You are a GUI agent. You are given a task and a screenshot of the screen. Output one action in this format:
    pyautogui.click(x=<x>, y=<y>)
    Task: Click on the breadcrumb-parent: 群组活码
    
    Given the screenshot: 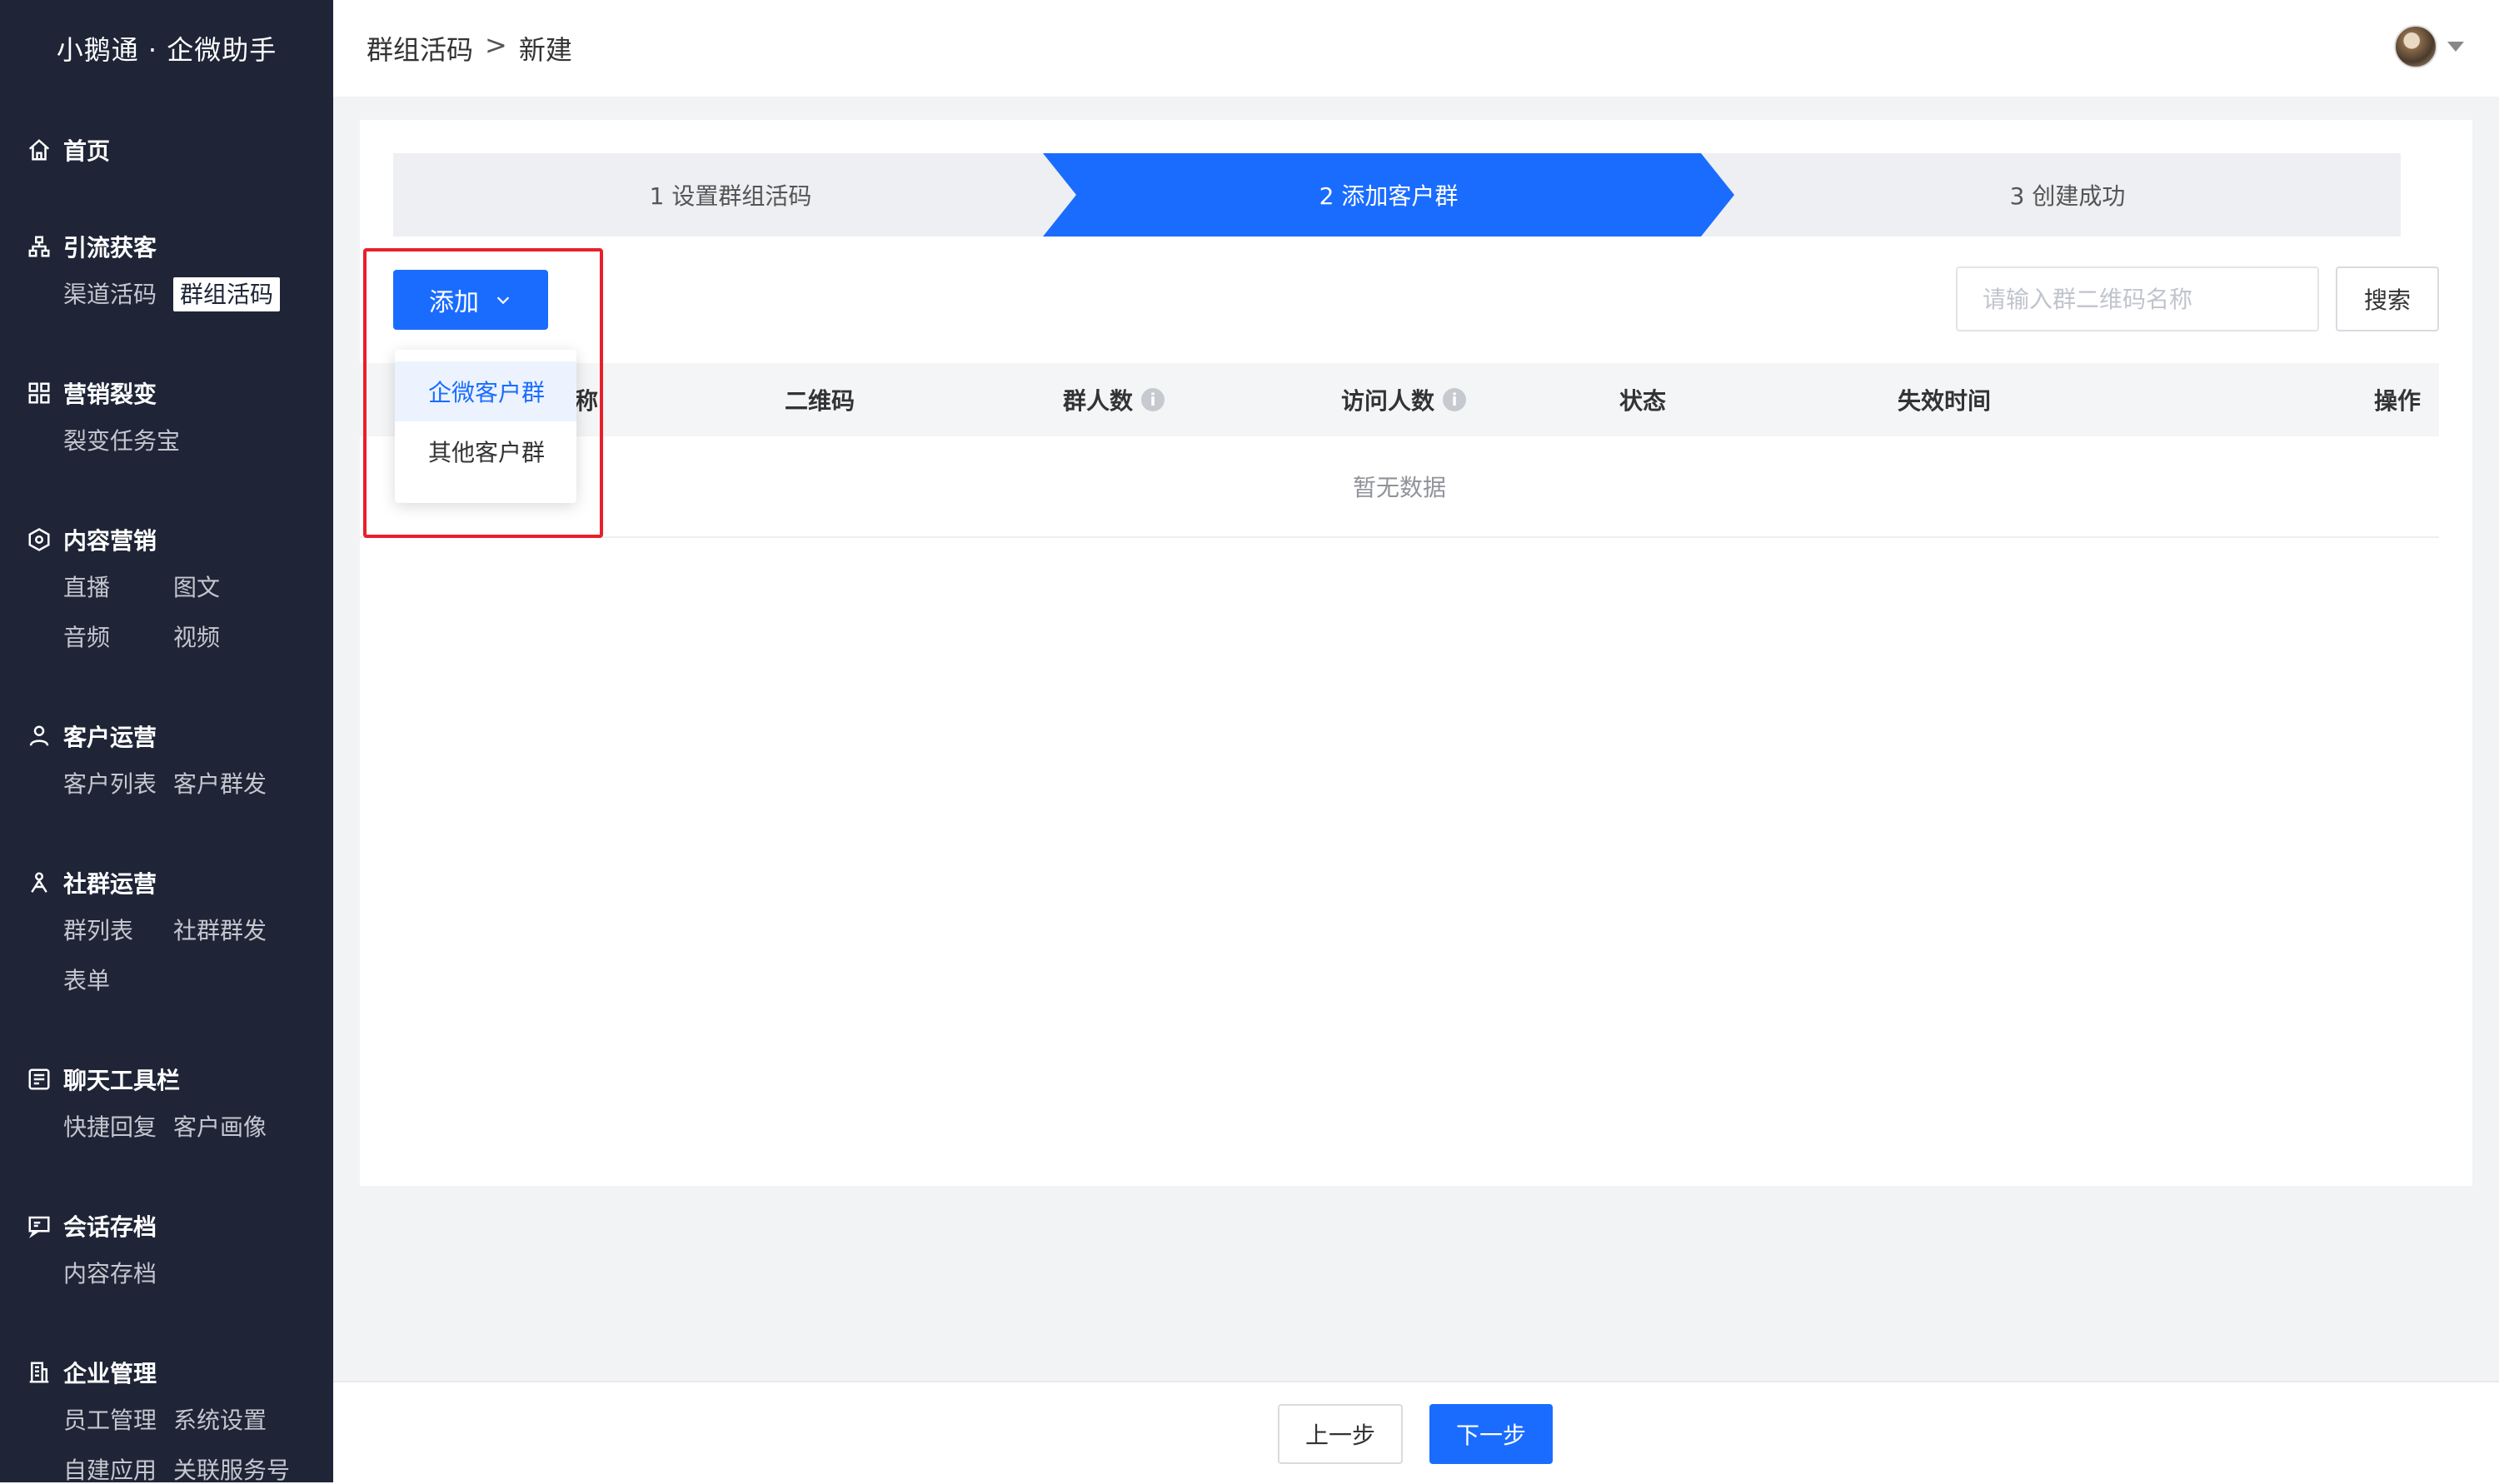 What is the action you would take?
    pyautogui.click(x=420, y=48)
    